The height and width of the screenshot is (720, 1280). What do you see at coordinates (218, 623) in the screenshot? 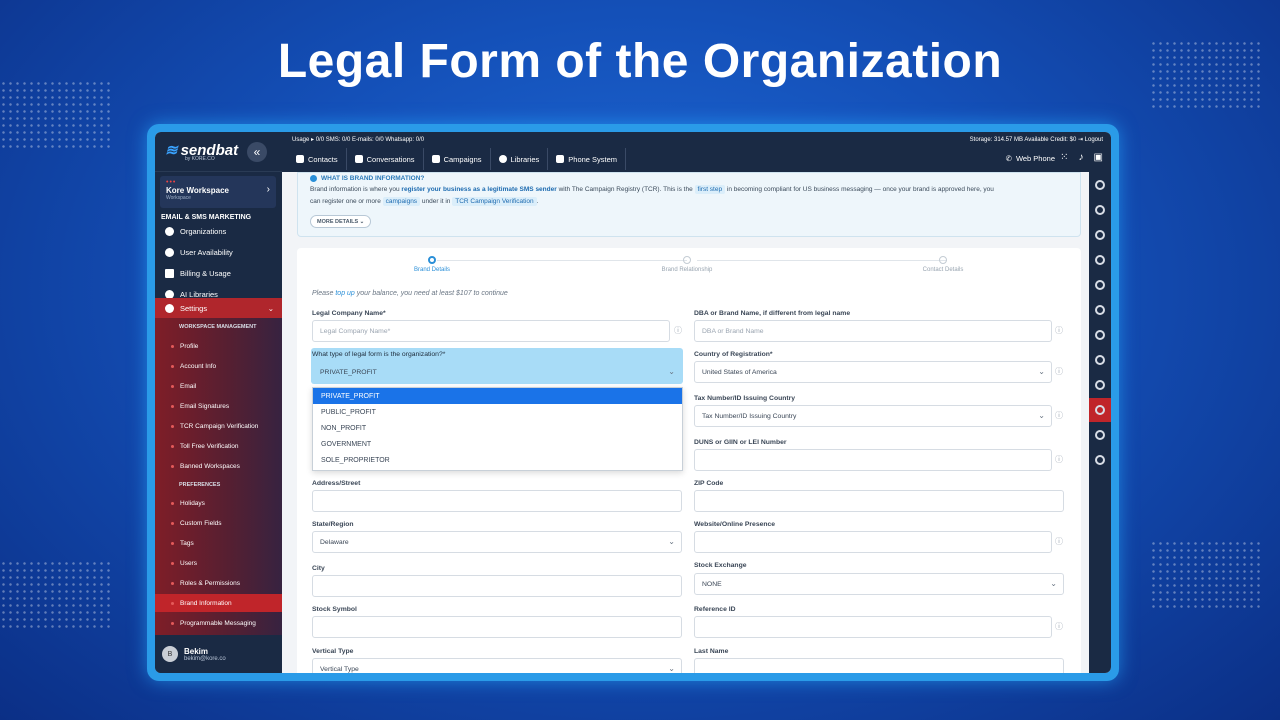
I see `sidebar-subitem-programmable-messaging: Programmable Messaging` at bounding box center [218, 623].